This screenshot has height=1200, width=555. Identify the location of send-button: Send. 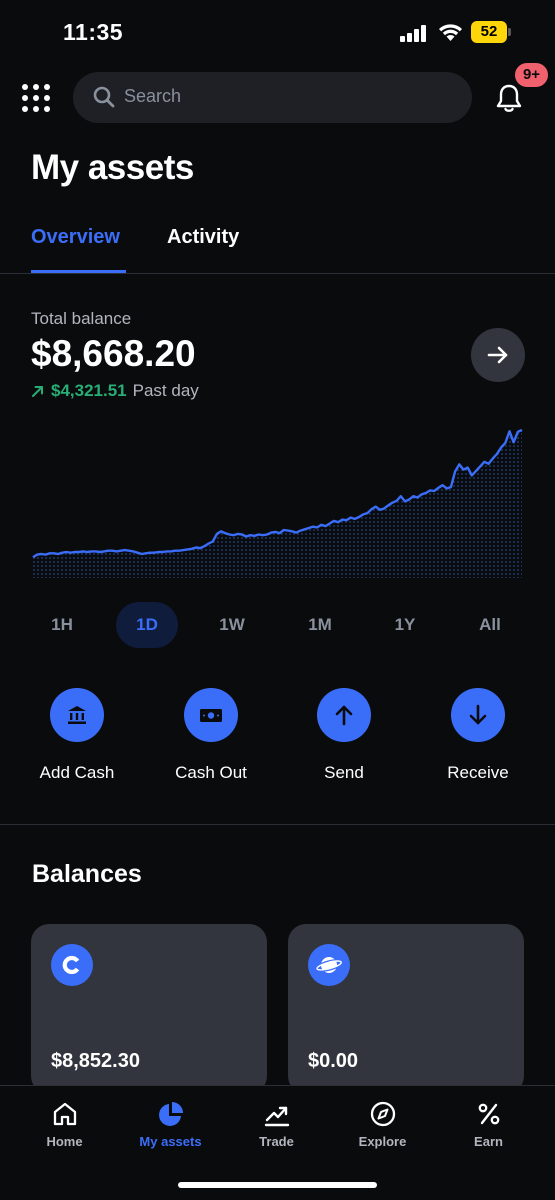
(344, 738).